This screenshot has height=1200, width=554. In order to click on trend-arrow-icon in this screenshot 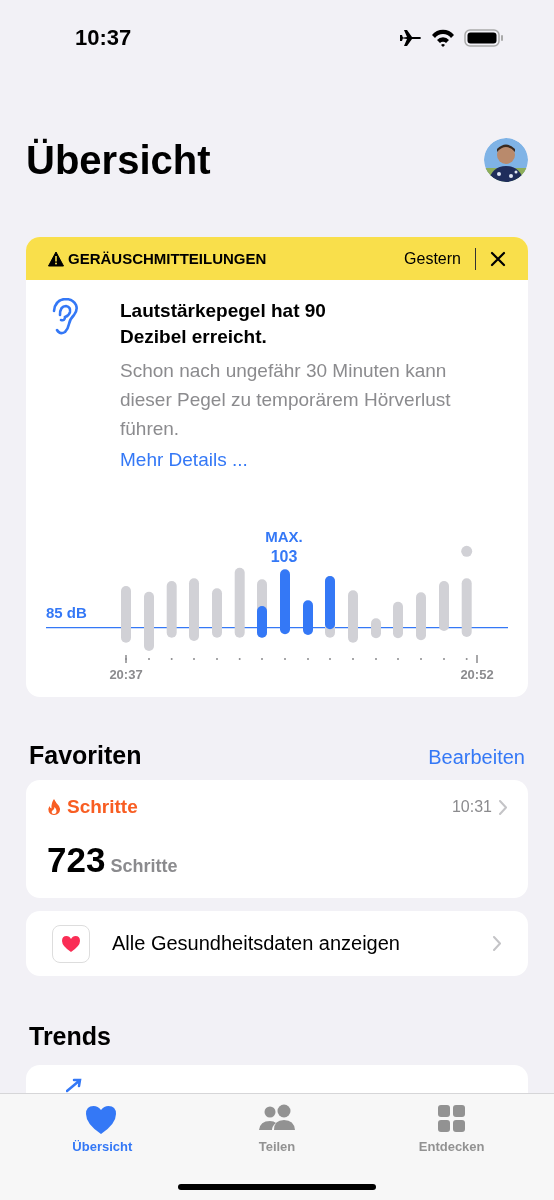, I will do `click(74, 1085)`.